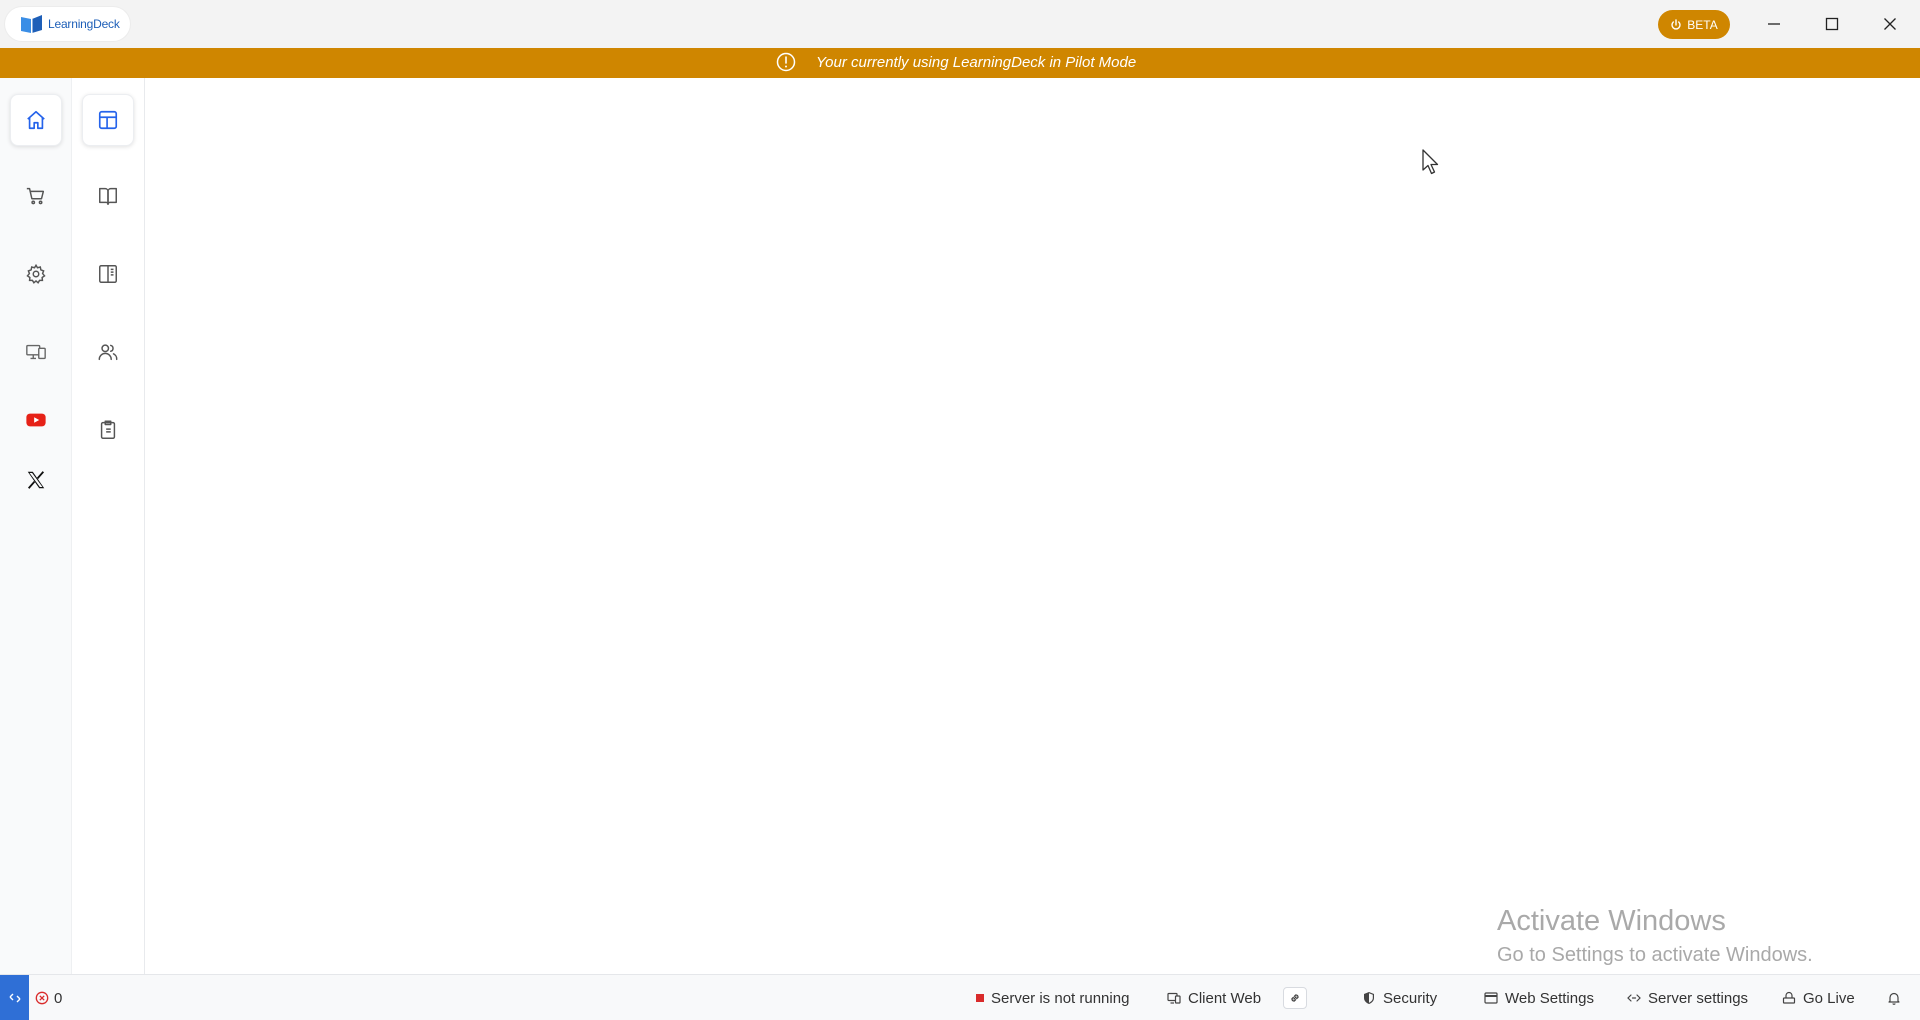  I want to click on secondary-sidebar, so click(108, 526).